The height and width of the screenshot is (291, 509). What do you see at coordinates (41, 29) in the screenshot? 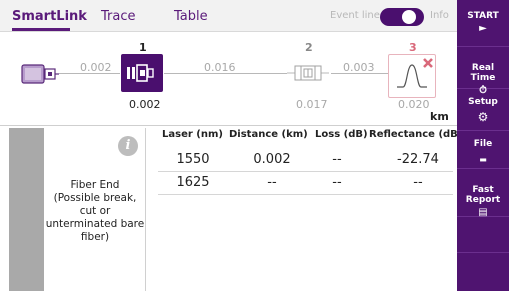
I see `active-tab-indicator` at bounding box center [41, 29].